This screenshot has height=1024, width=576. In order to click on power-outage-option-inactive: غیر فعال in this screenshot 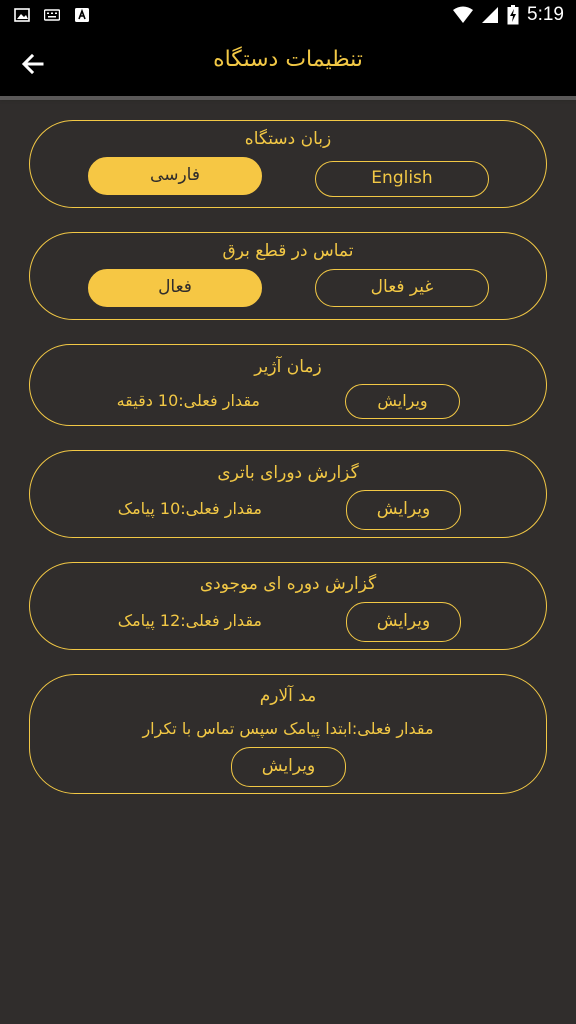, I will do `click(402, 288)`.